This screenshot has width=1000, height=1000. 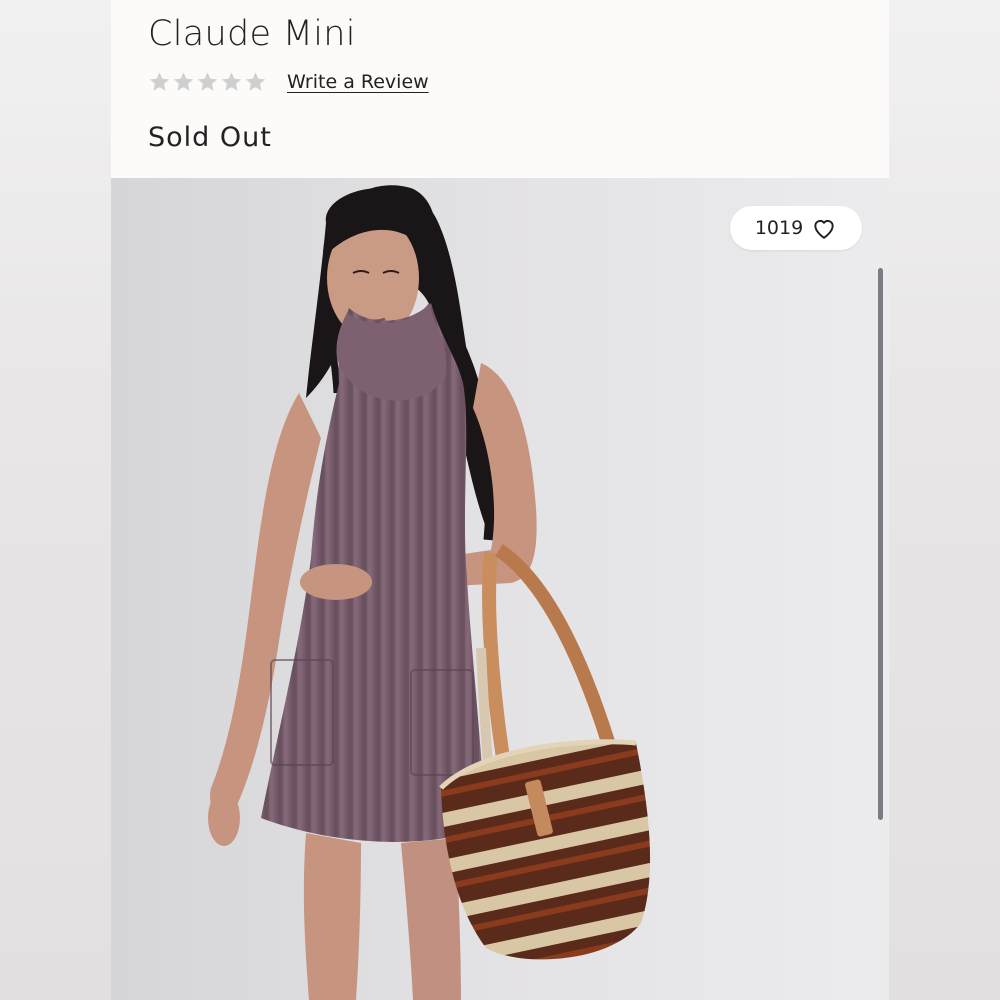 What do you see at coordinates (944, 500) in the screenshot?
I see `page-background-right` at bounding box center [944, 500].